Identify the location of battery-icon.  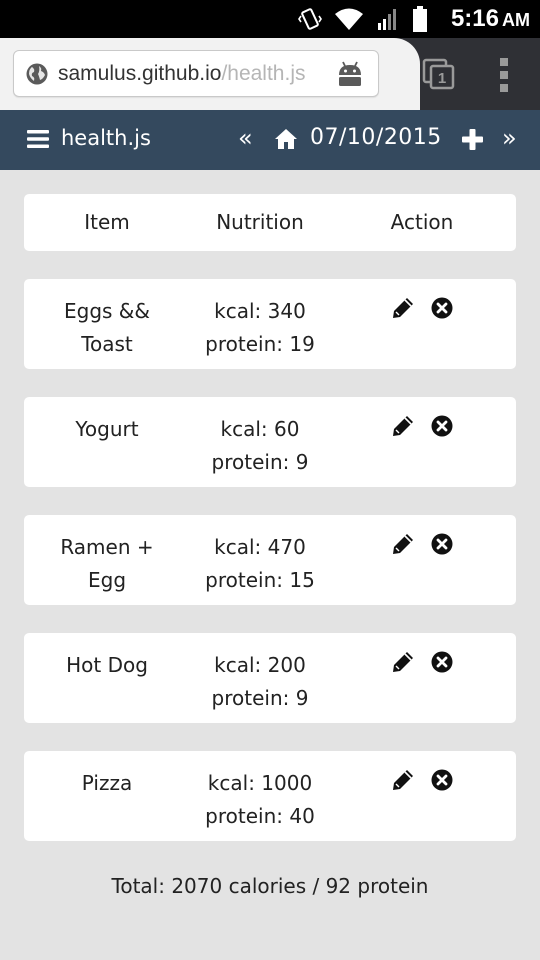
(420, 19).